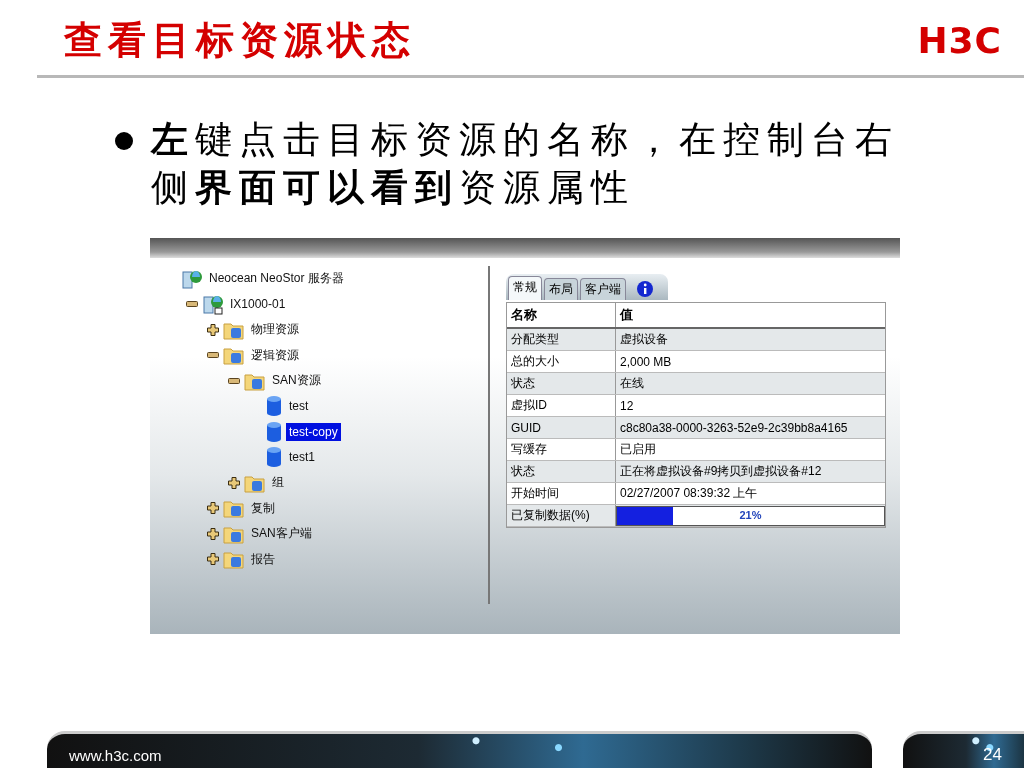  Describe the element at coordinates (115, 755) in the screenshot. I see `footer-url: www.h3c.com` at that location.